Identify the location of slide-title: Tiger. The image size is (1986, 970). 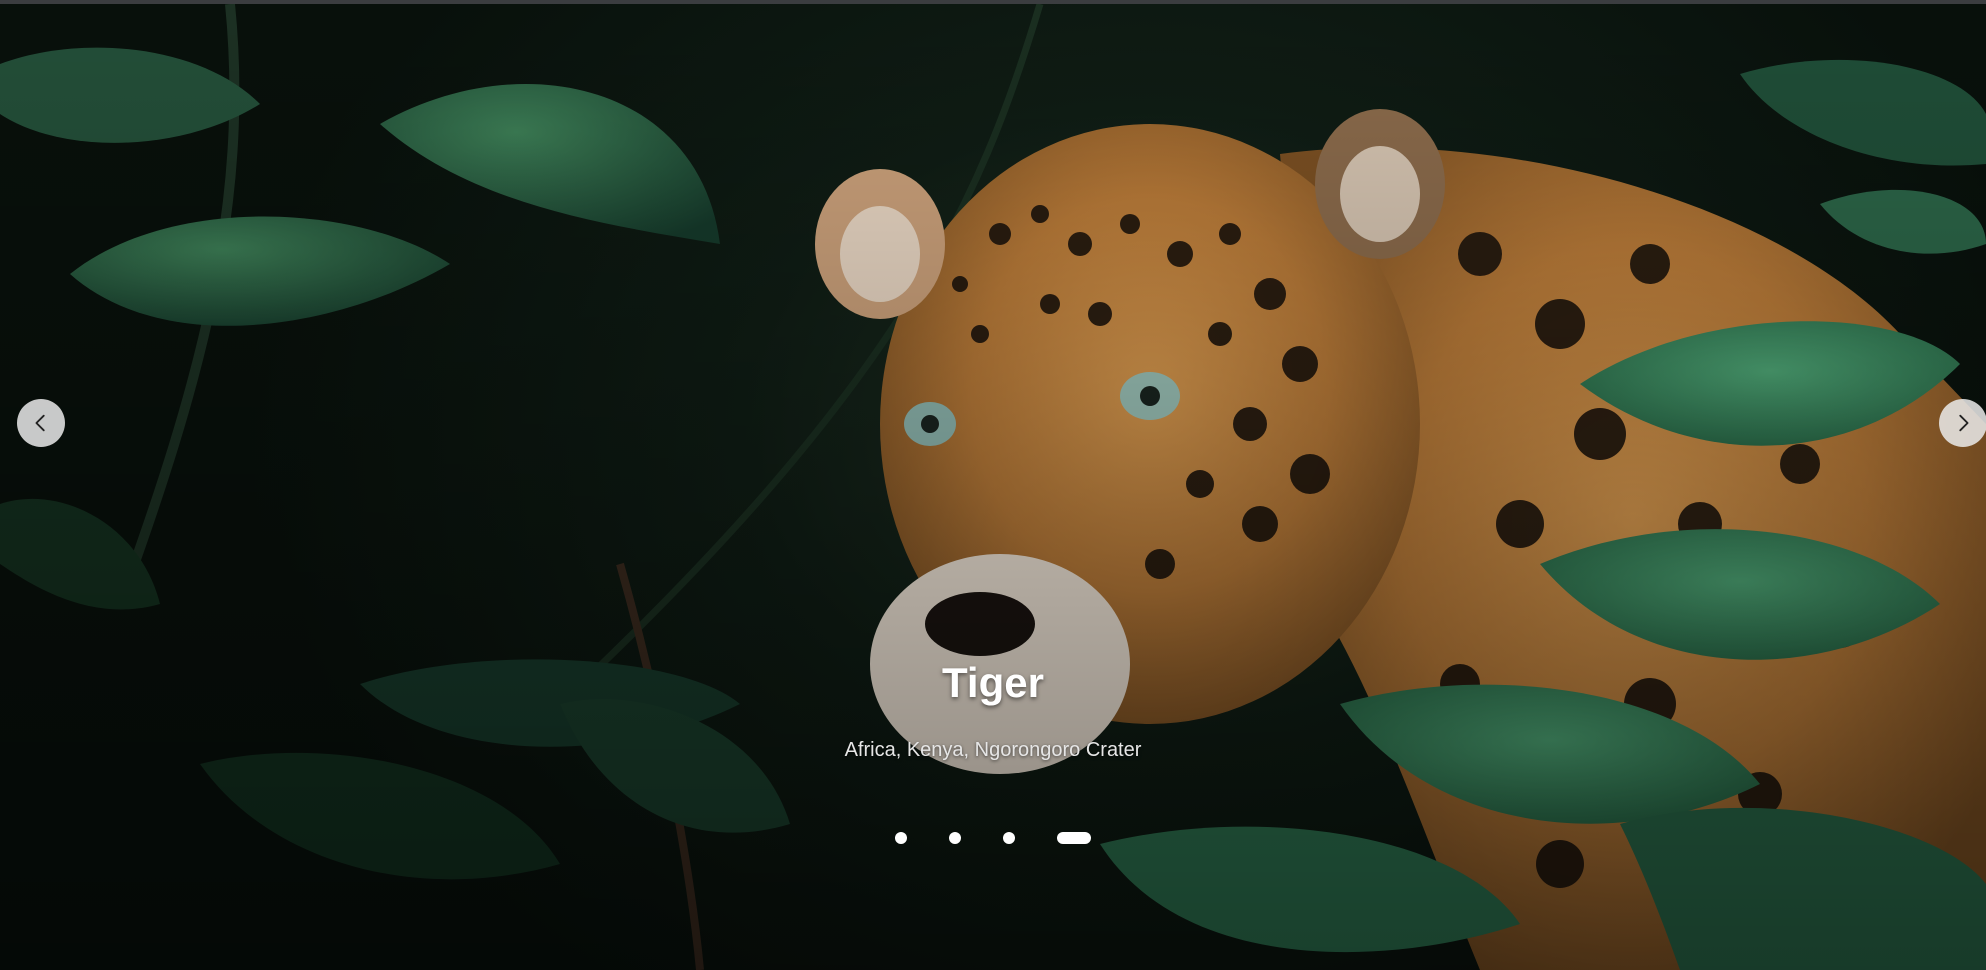
(993, 682).